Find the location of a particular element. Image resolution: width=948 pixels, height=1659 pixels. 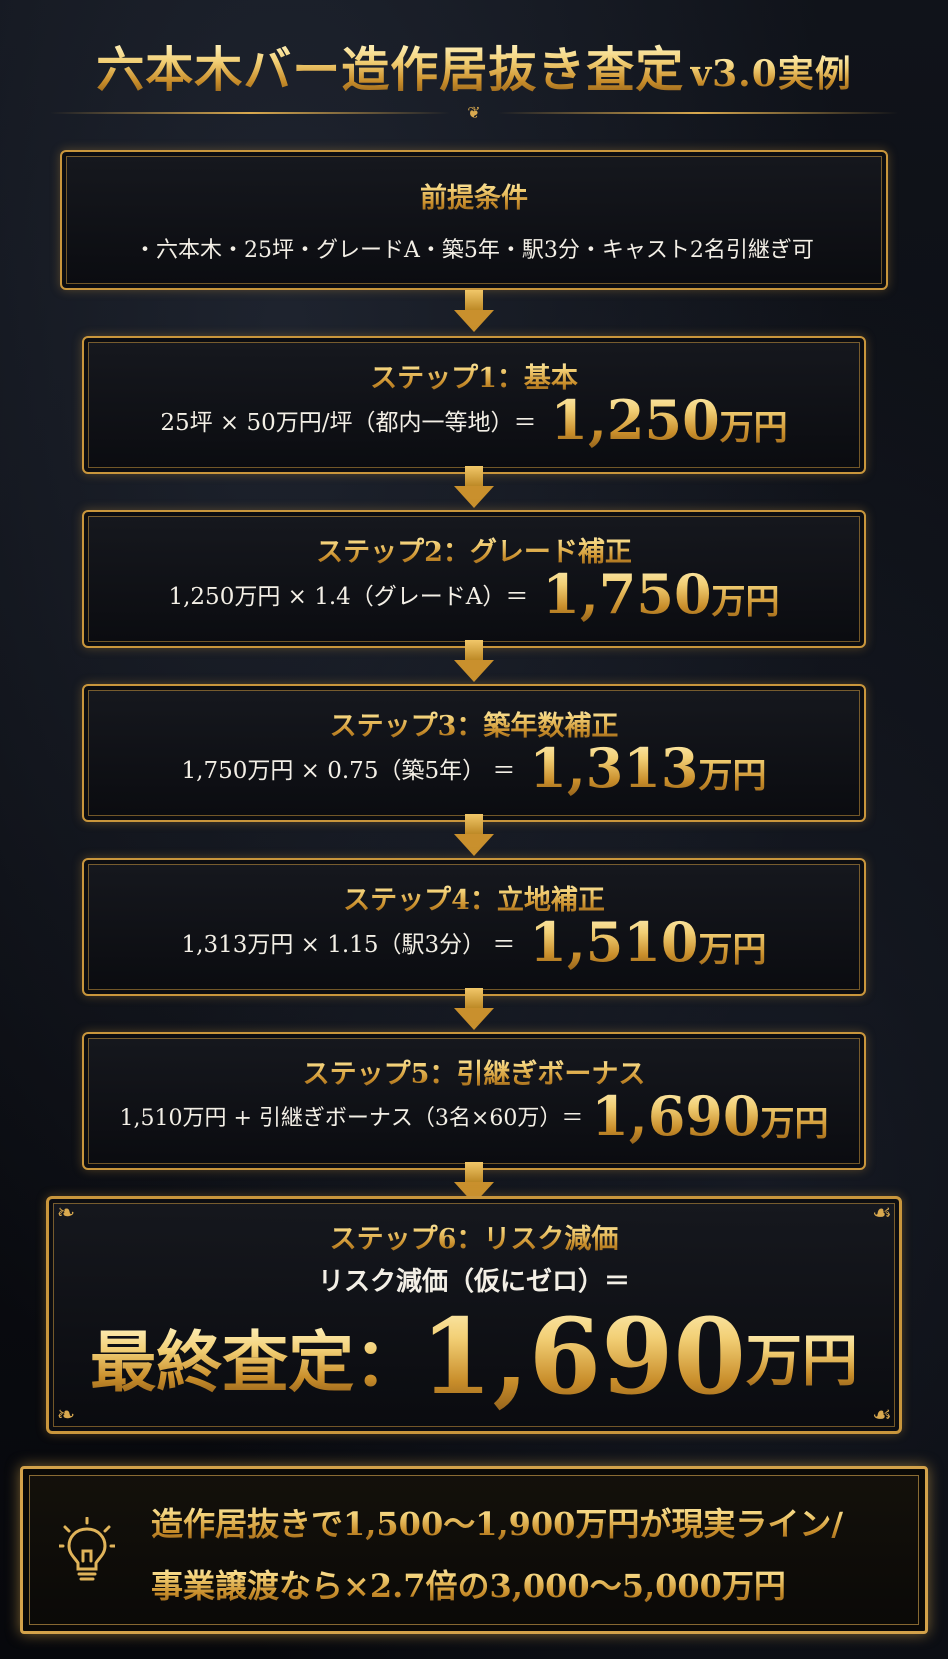

step-calc-row: 1,313万円 × 1.15（駅3分） ＝ 1,510万円 is located at coordinates (474, 942).